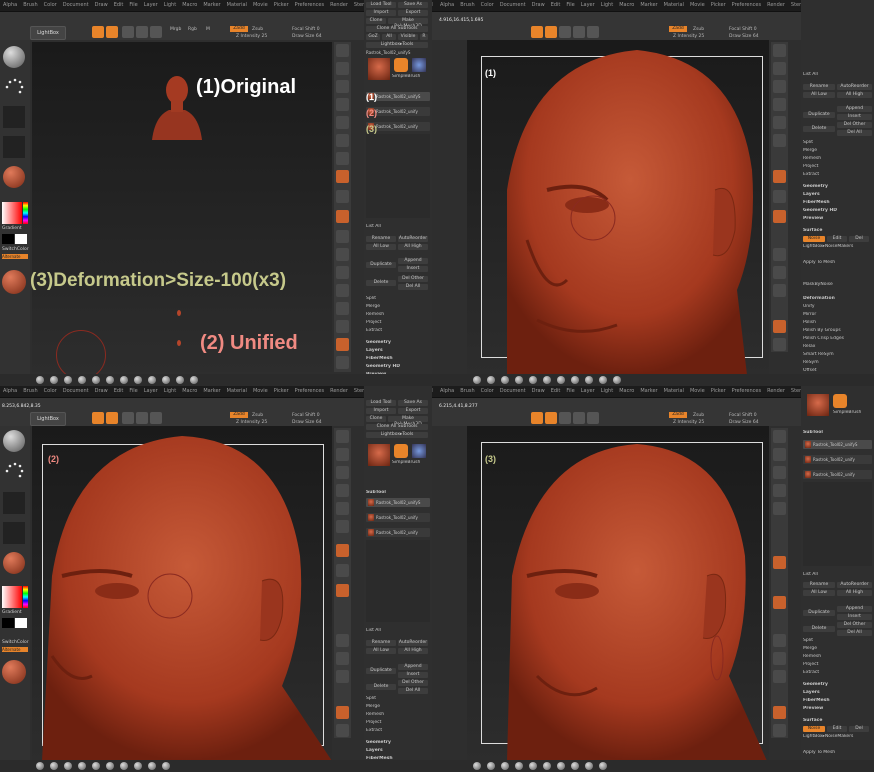  Describe the element at coordinates (281, 5) in the screenshot. I see `menu-item: Picker` at that location.